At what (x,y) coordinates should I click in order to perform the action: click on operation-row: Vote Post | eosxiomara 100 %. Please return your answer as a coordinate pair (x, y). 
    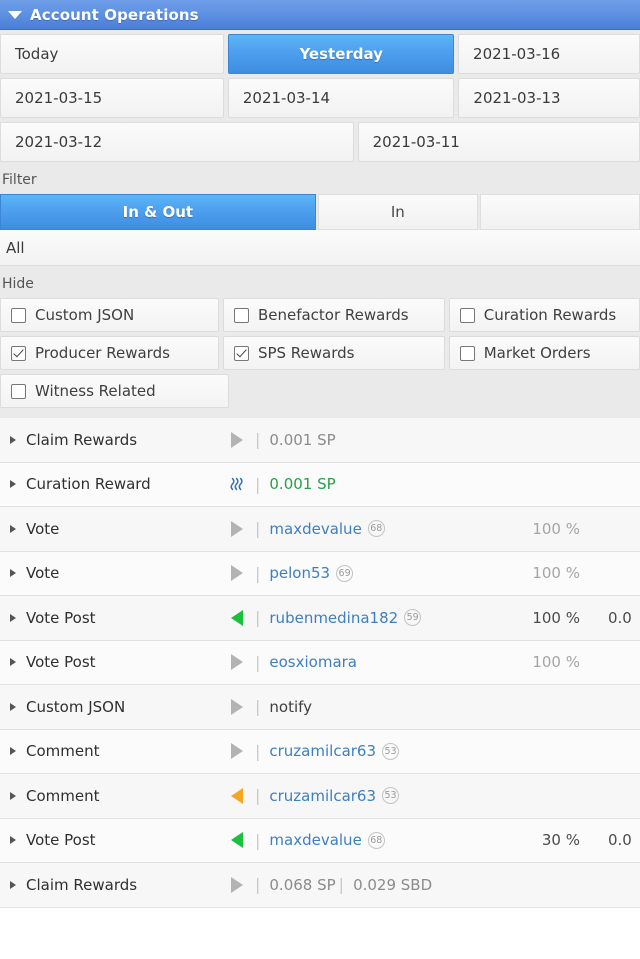
    Looking at the image, I should click on (320, 662).